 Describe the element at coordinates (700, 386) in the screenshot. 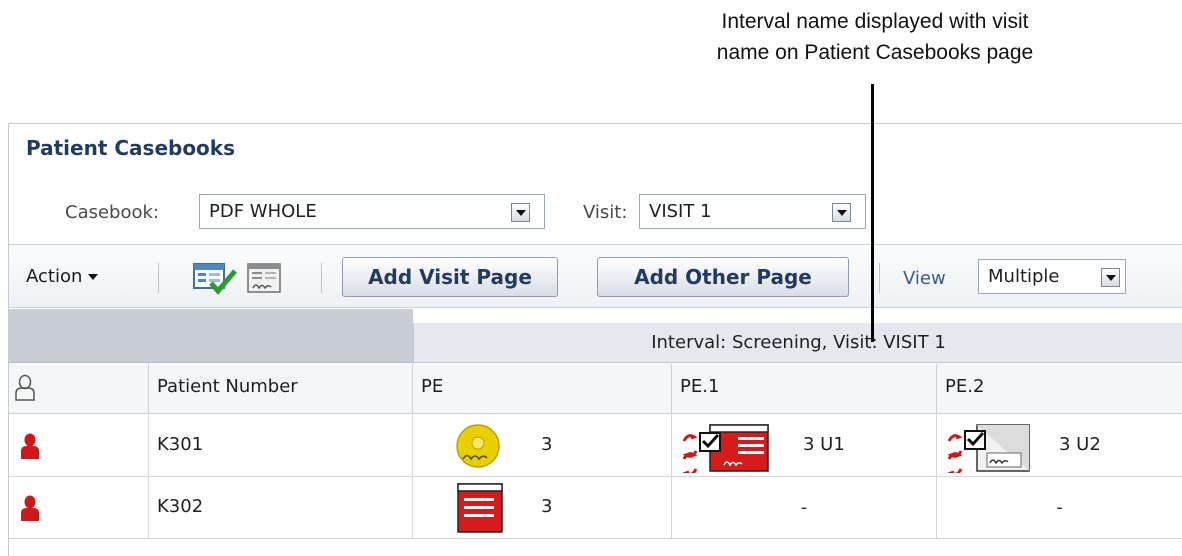

I see `column-header-label: PE.1` at that location.